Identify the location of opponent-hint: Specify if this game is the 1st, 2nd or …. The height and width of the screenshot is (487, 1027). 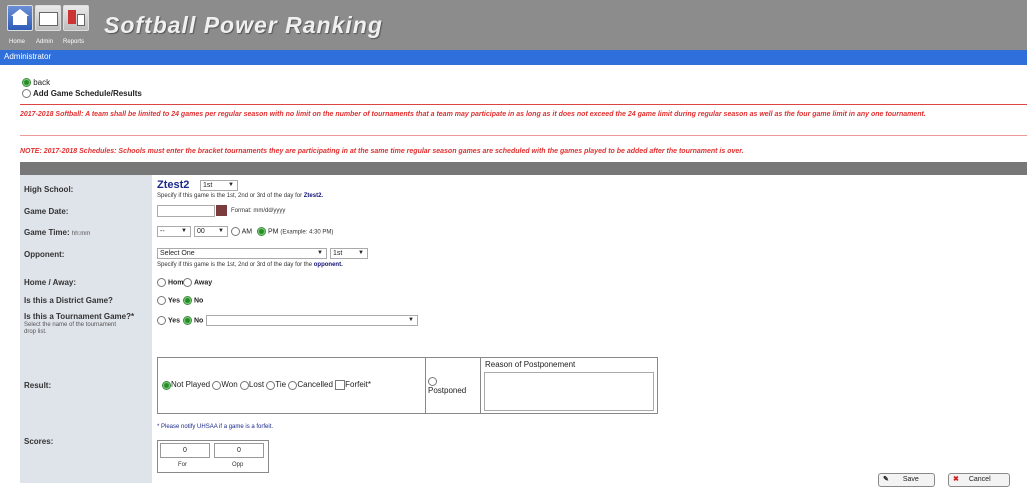
(250, 265).